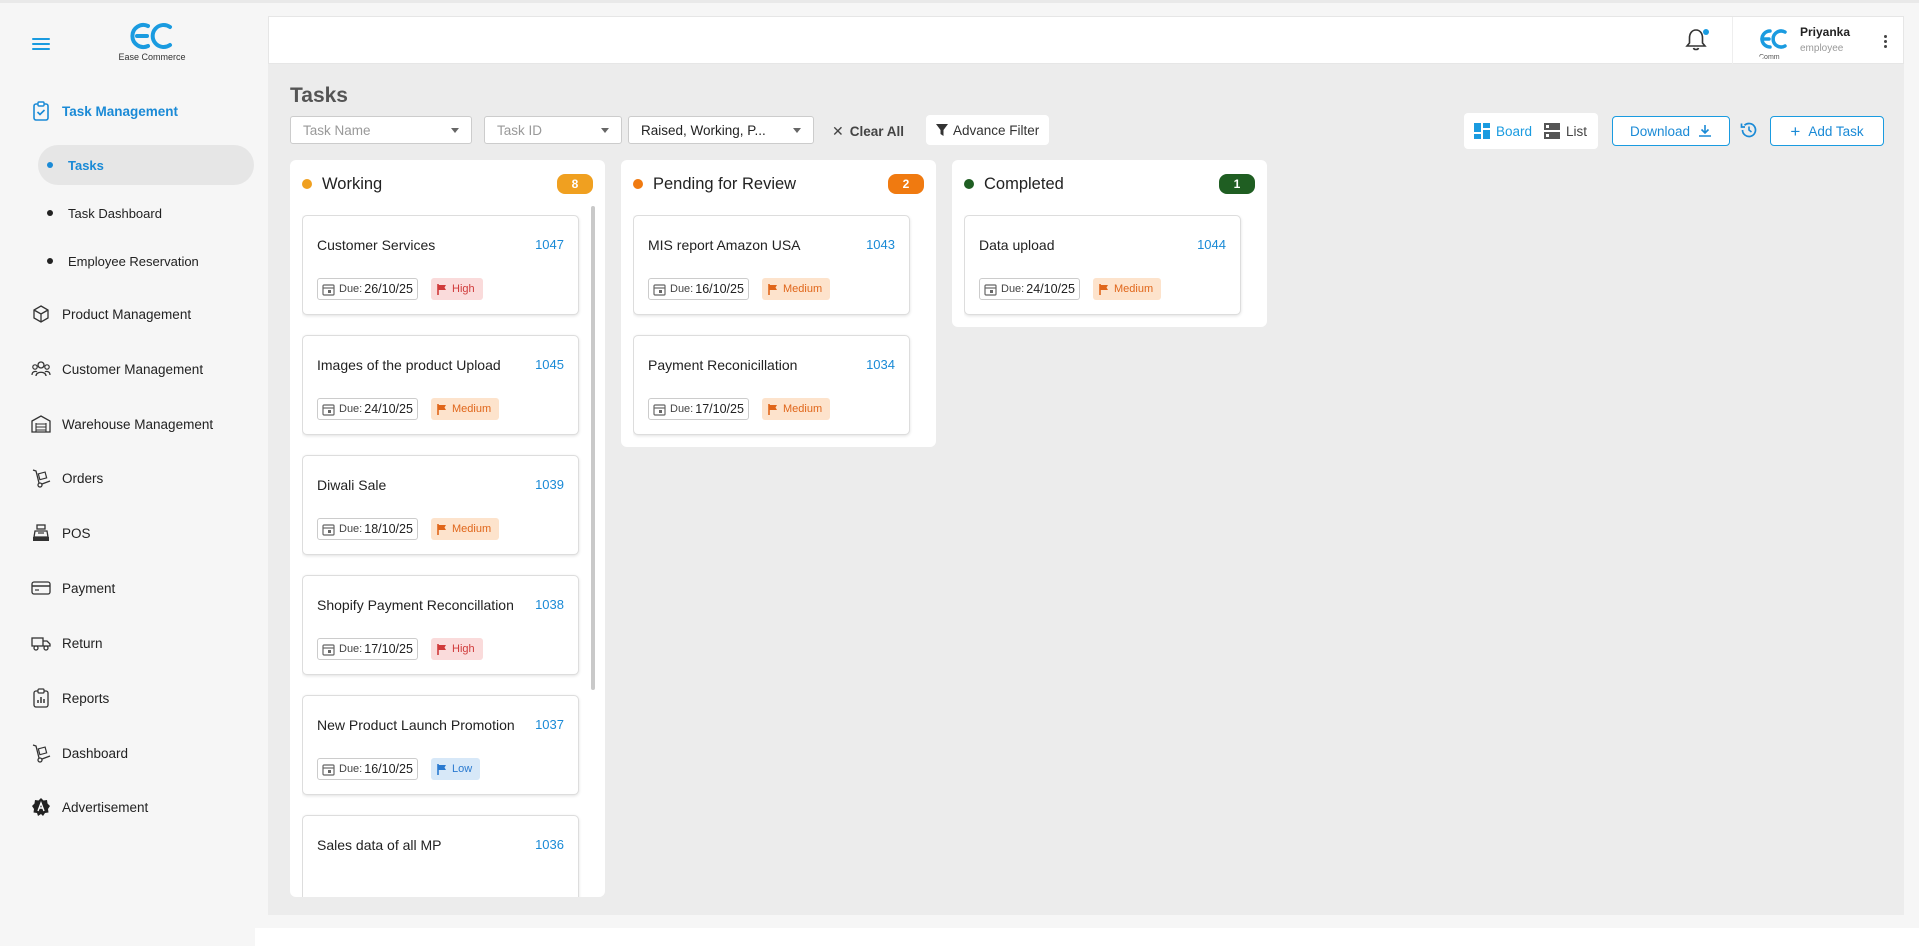 The width and height of the screenshot is (1919, 946). What do you see at coordinates (86, 165) in the screenshot?
I see `sidebar-subitem-label: Tasks` at bounding box center [86, 165].